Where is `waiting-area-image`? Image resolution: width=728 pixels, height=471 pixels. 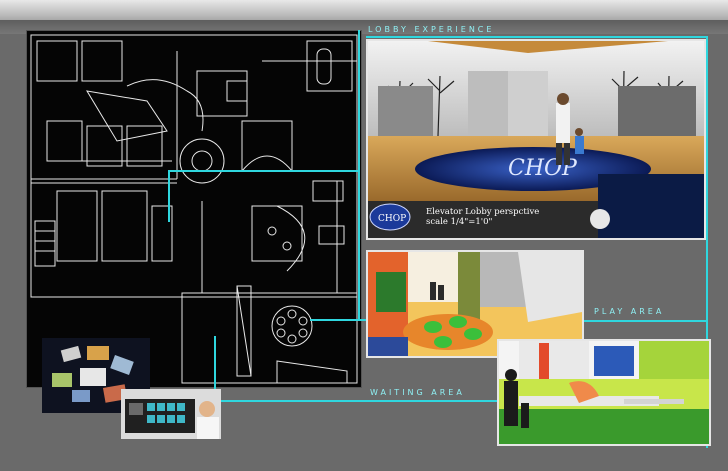
waiting-area-image is located at coordinates (604, 392).